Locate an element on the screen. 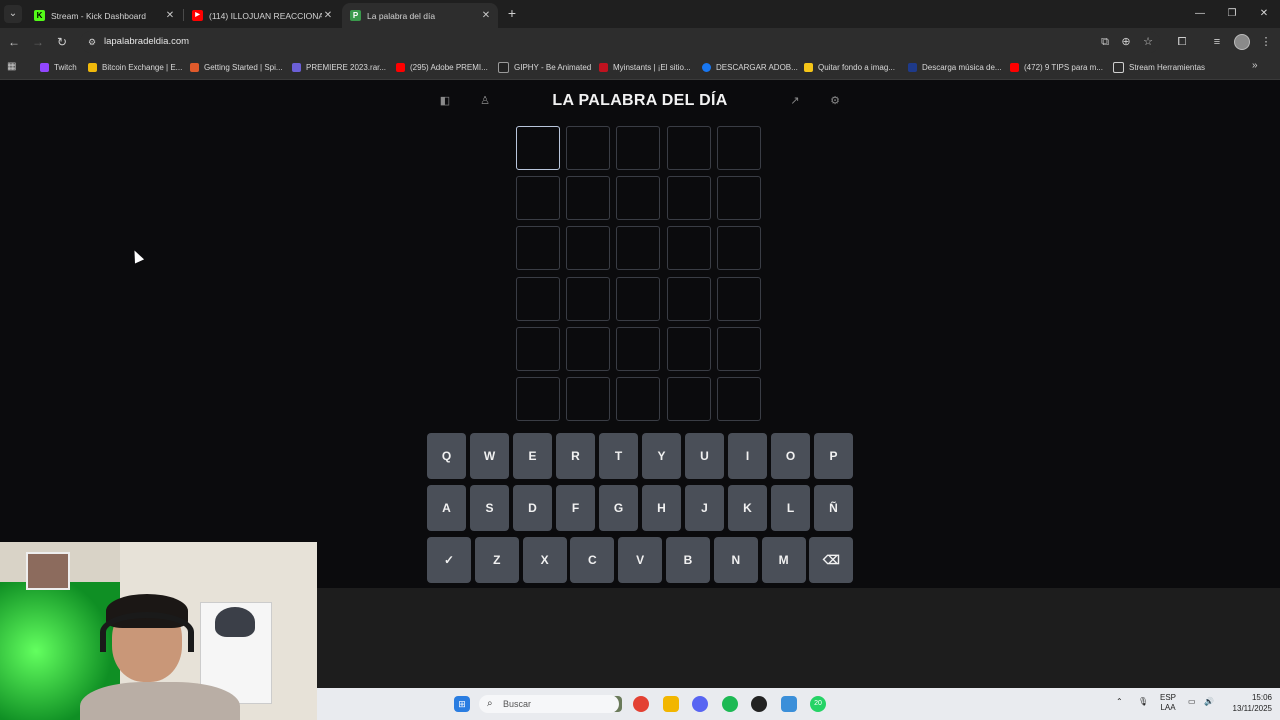 The image size is (1280, 720). tab-kick: K Stream - Kick Dashboard ✕ is located at coordinates (104, 15).